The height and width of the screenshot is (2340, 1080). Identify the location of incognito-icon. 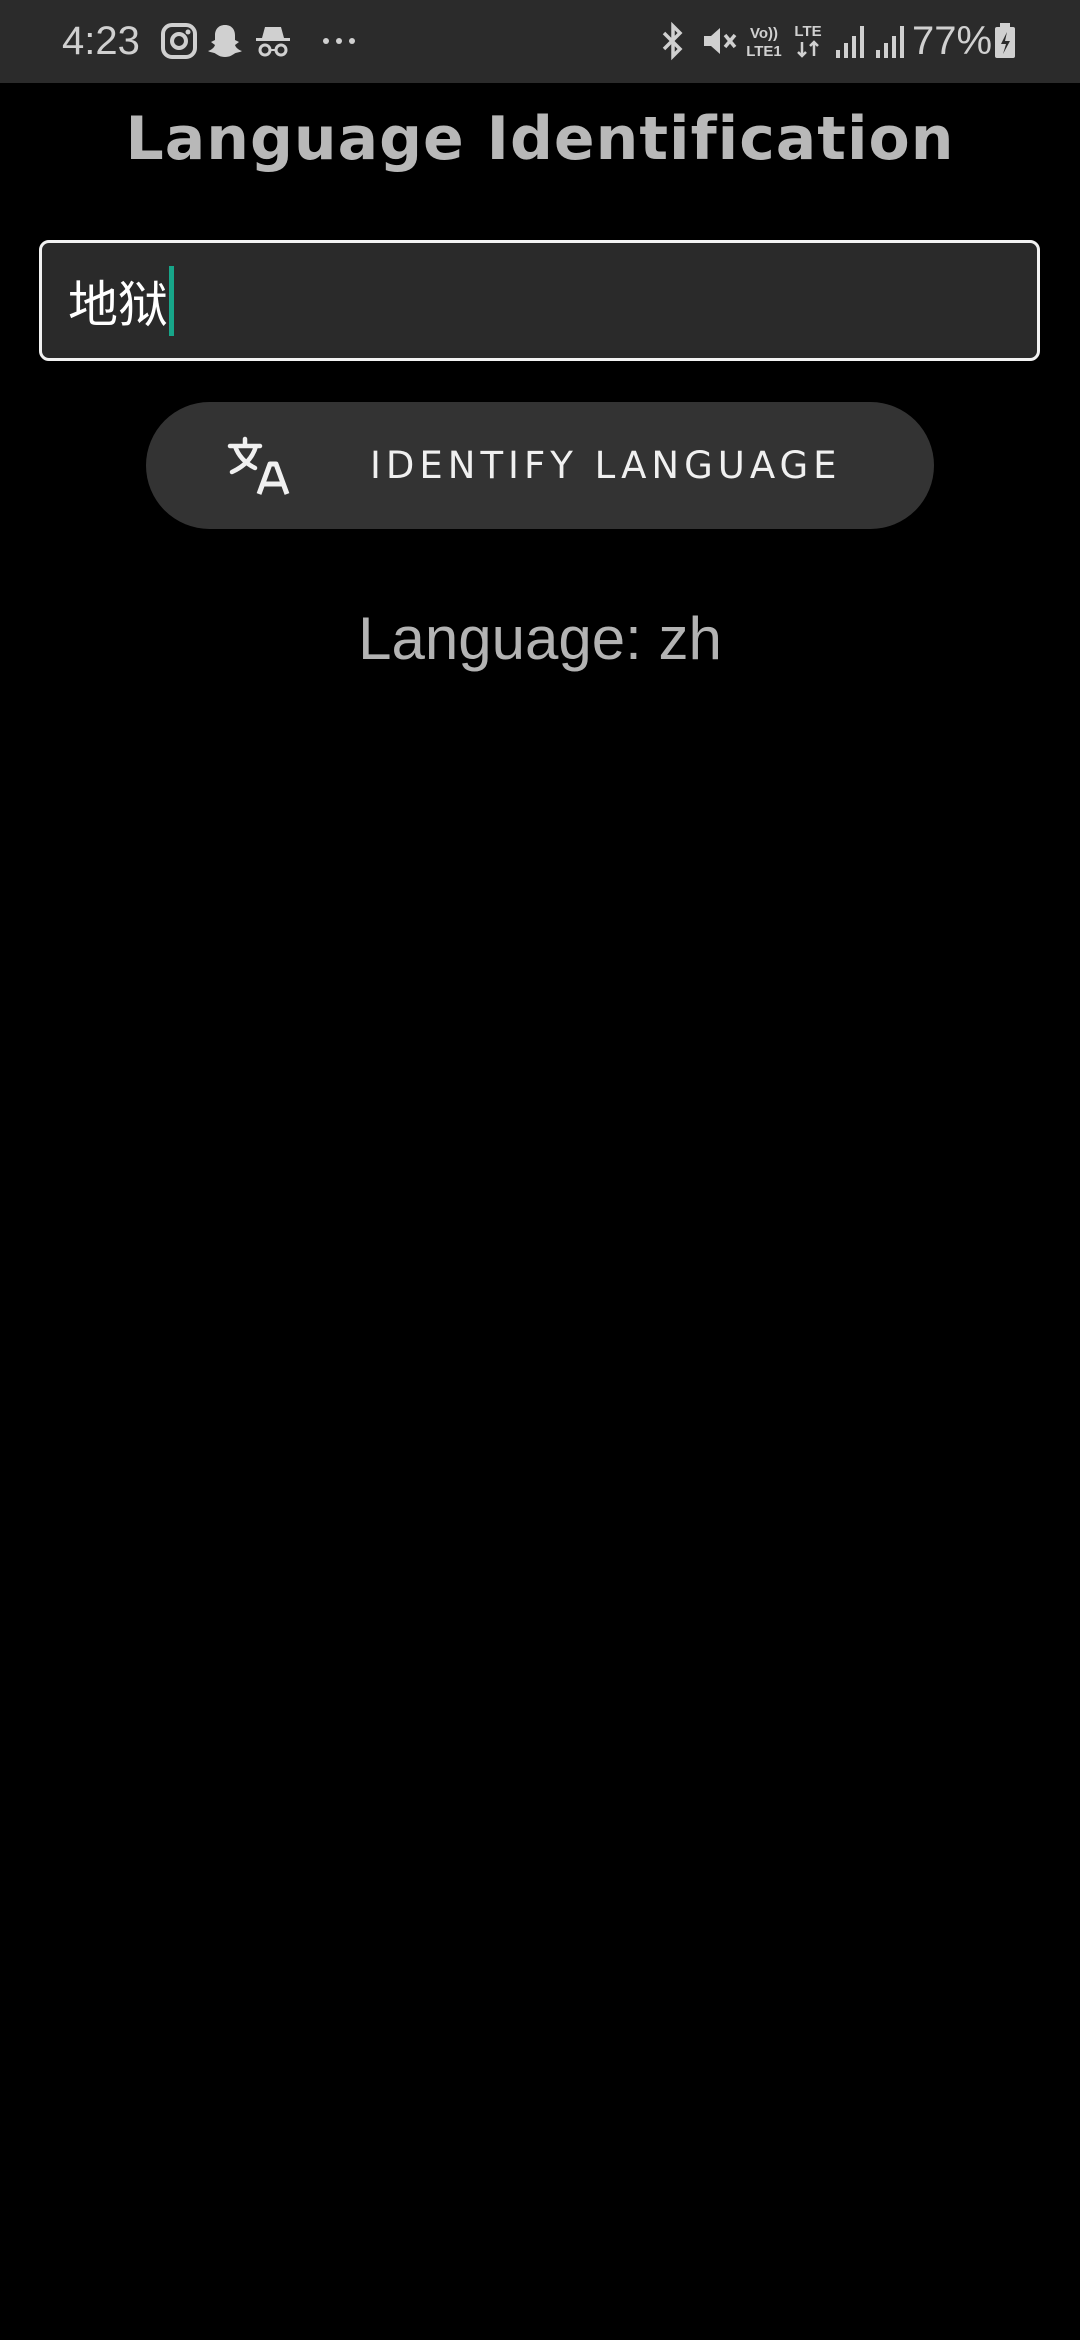
(273, 41).